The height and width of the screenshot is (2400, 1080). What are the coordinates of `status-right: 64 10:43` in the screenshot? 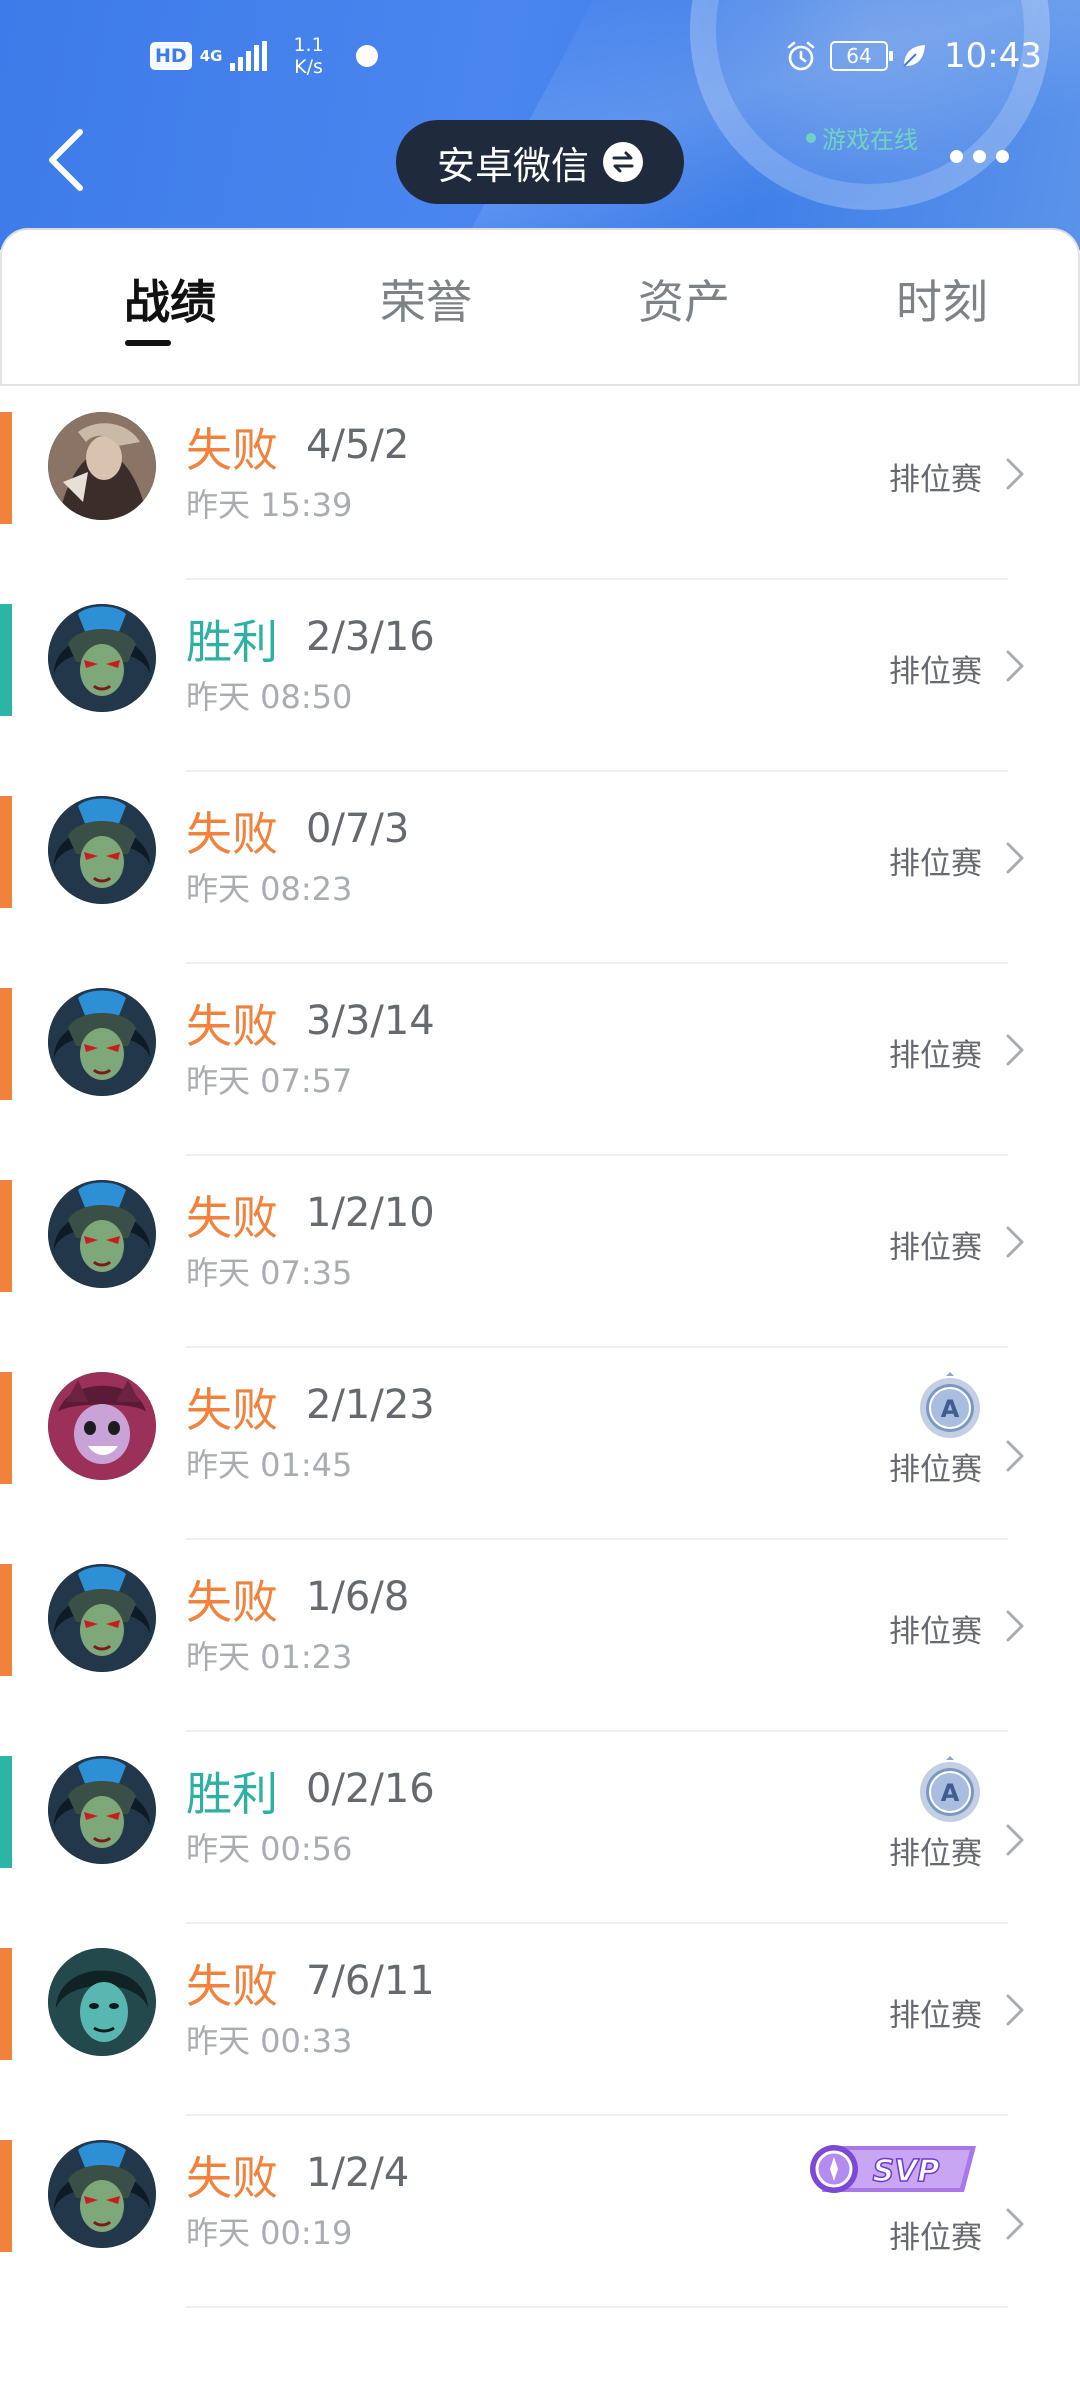 It's located at (913, 56).